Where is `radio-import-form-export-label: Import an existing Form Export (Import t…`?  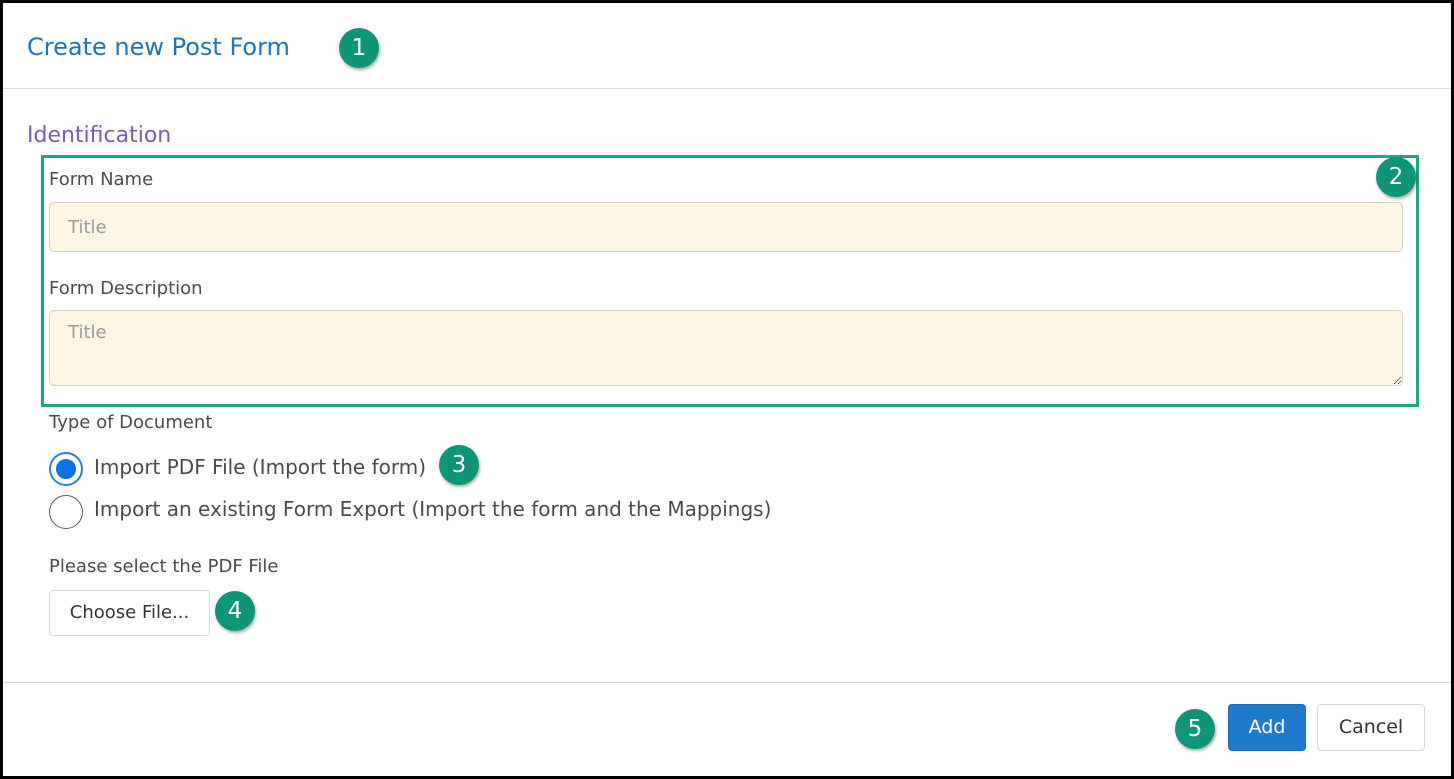
radio-import-form-export-label: Import an existing Form Export (Import t… is located at coordinates (432, 509).